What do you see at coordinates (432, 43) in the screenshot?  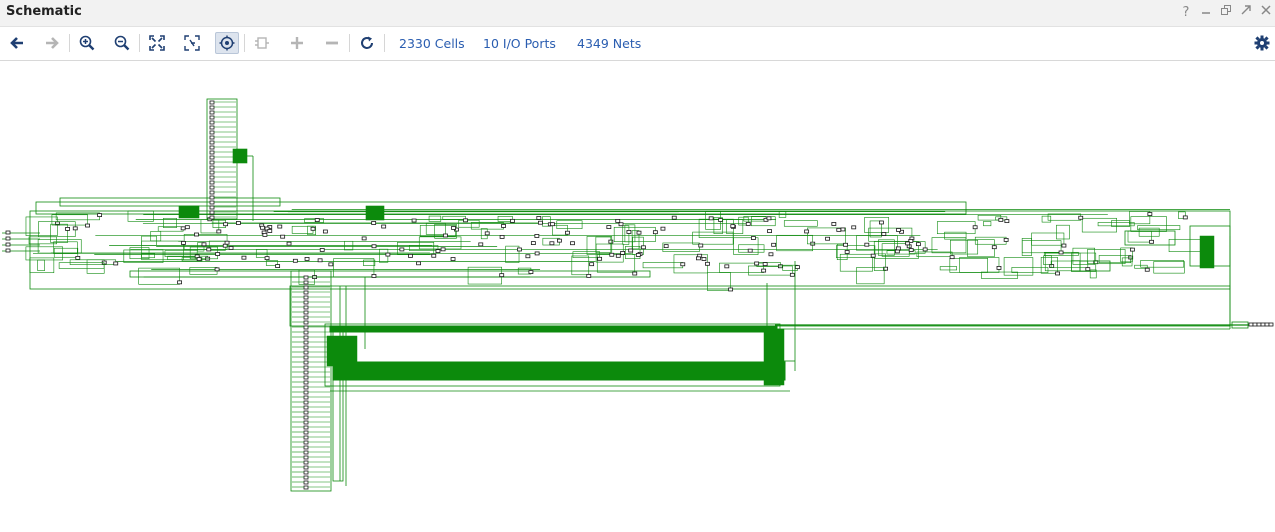 I see `cells-count-link: 2330 Cells` at bounding box center [432, 43].